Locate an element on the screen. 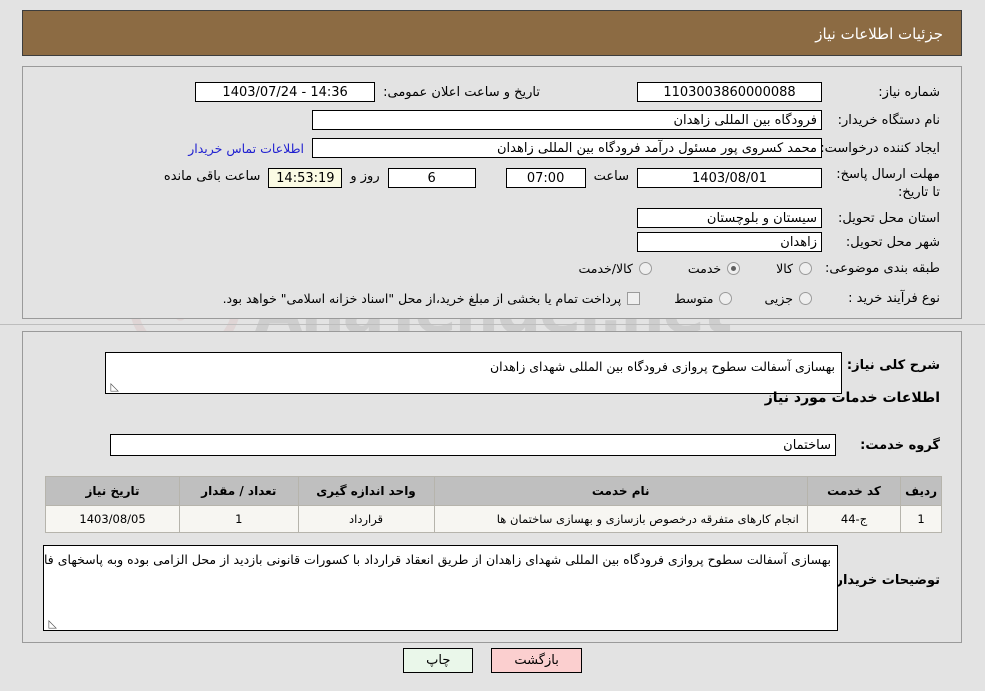 Image resolution: width=985 pixels, height=691 pixels. deadline-date-value: 1403/08/01 is located at coordinates (729, 178).